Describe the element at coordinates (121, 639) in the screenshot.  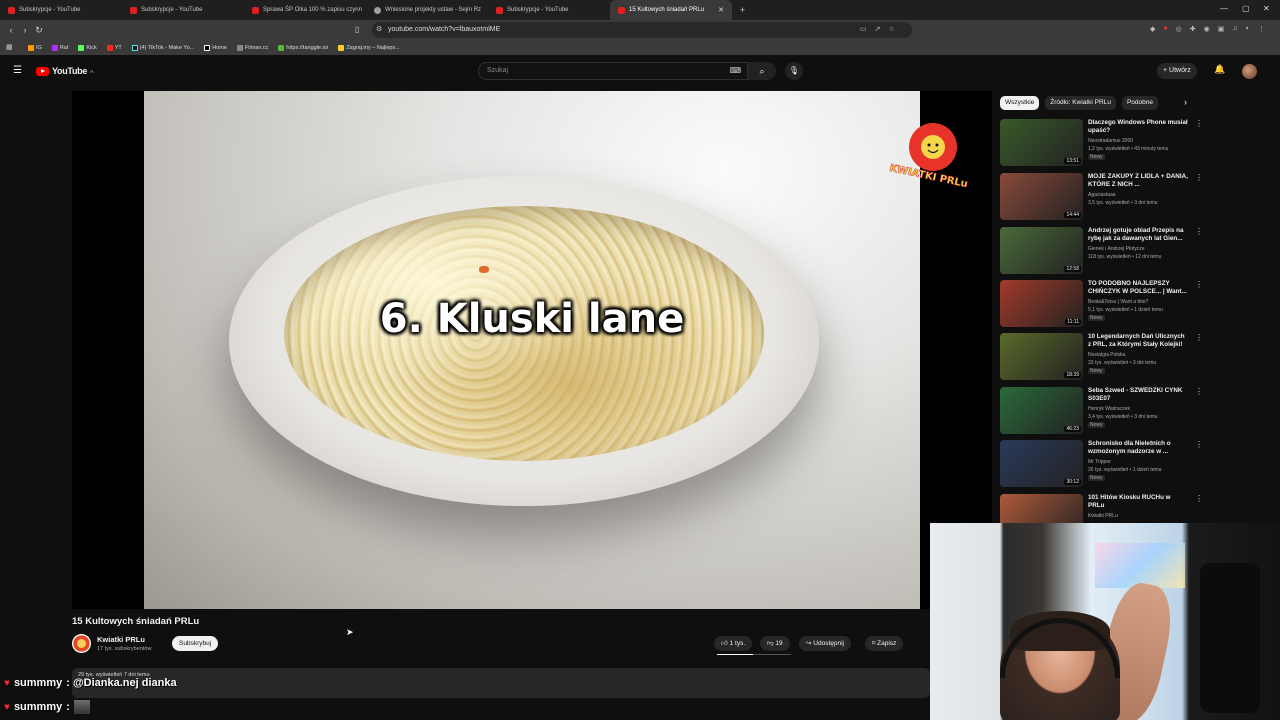
I see `channel-name: Kwiatki PRLu` at that location.